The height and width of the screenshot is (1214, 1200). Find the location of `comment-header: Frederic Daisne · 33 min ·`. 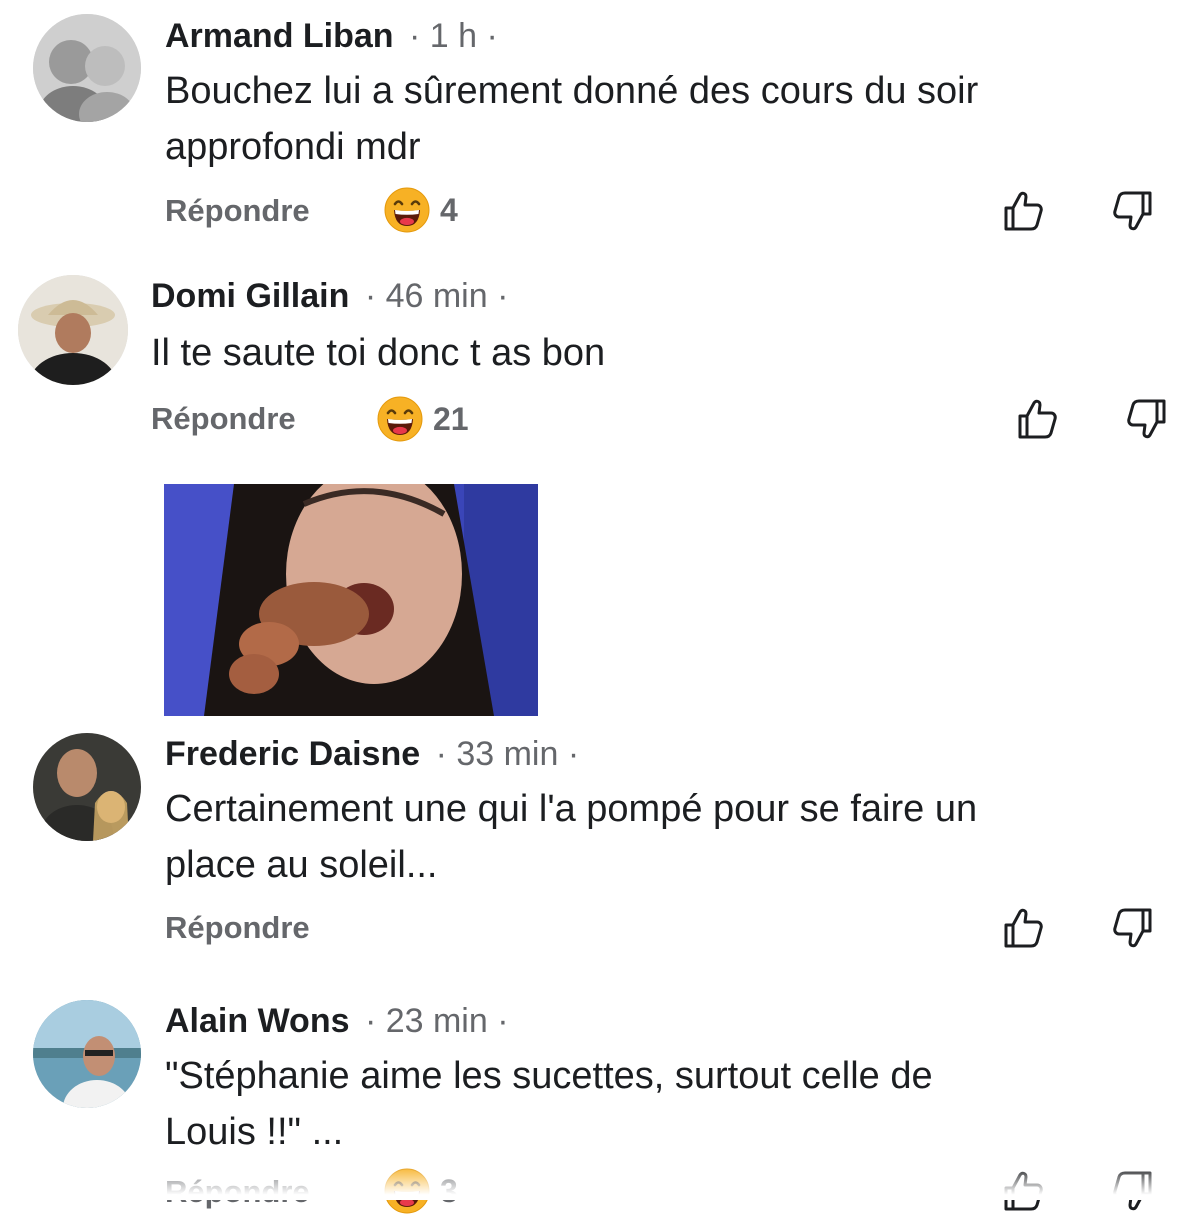

comment-header: Frederic Daisne · 33 min · is located at coordinates (372, 754).